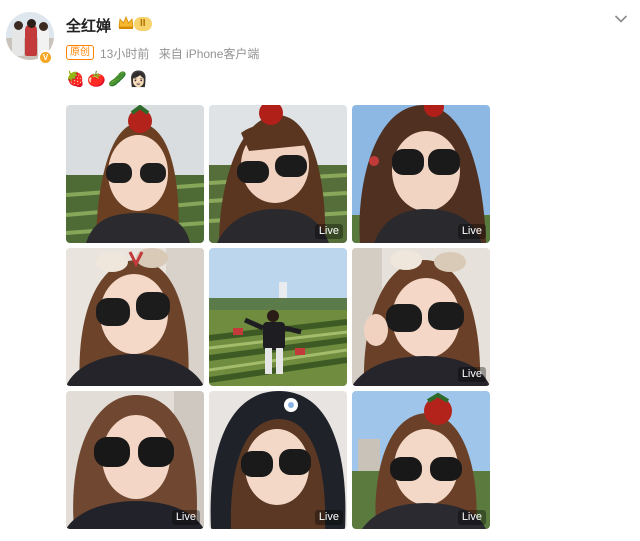 The image size is (640, 541). What do you see at coordinates (278, 174) in the screenshot?
I see `photo-2: Live` at bounding box center [278, 174].